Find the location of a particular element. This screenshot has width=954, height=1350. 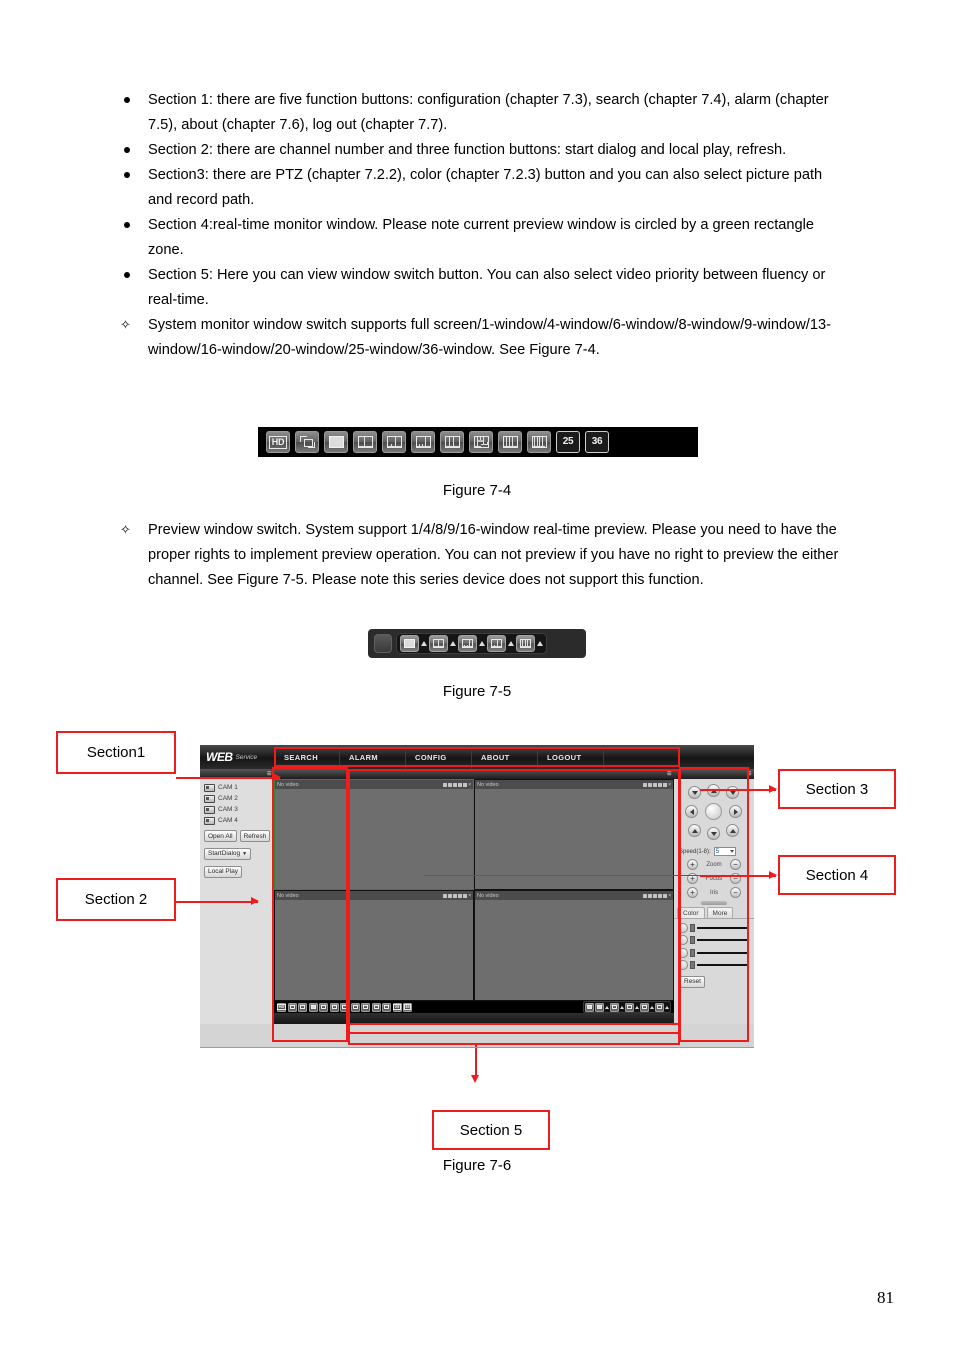

6-window-button is located at coordinates (394, 442).